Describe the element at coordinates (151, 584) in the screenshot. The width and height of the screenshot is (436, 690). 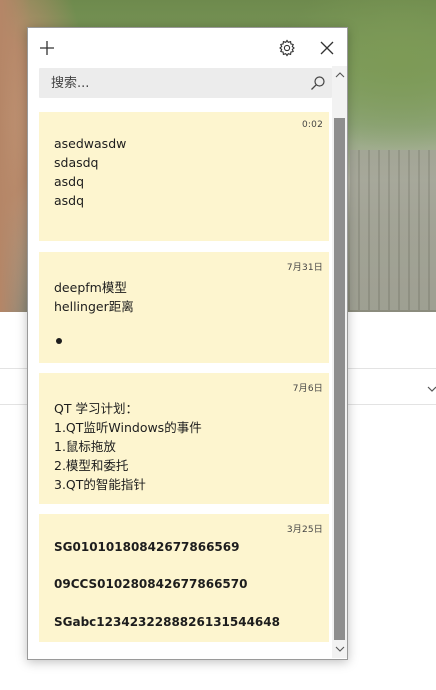
I see `note-text-line: 09CCS010280842677866570` at that location.